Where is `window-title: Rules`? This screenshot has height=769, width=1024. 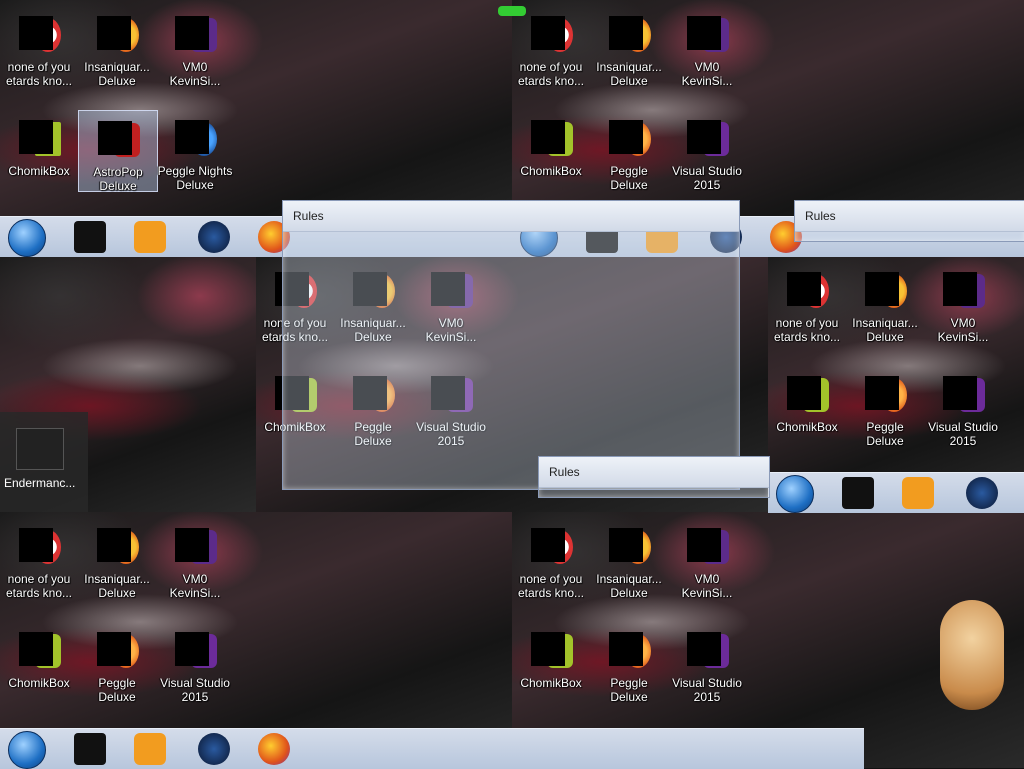 window-title: Rules is located at coordinates (308, 216).